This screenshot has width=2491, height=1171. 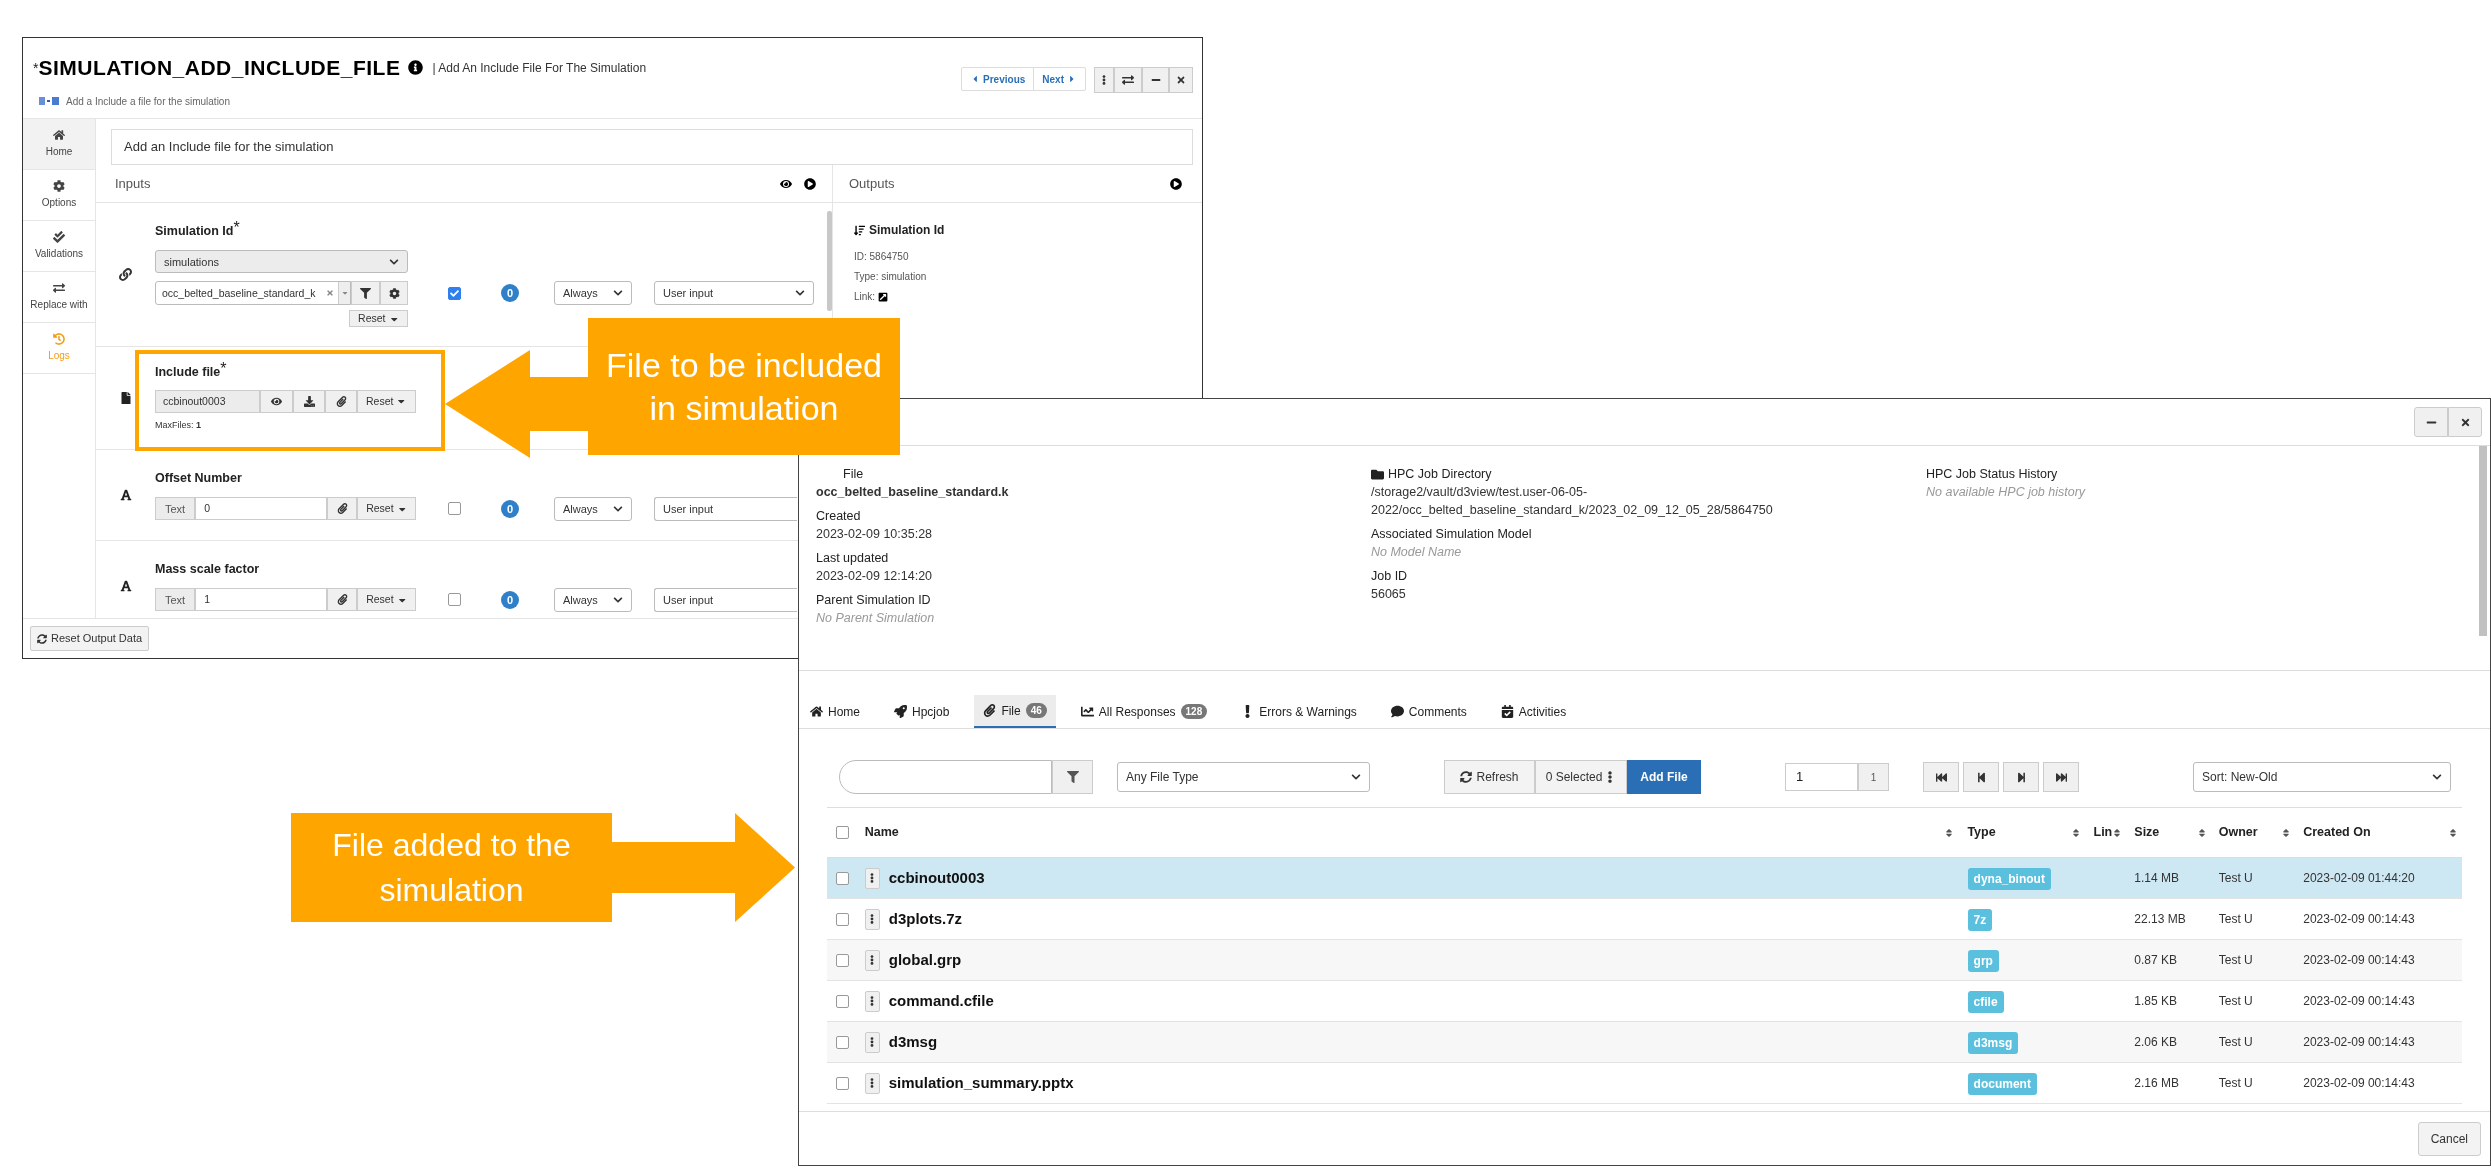 I want to click on column-header: Name, so click(x=881, y=832).